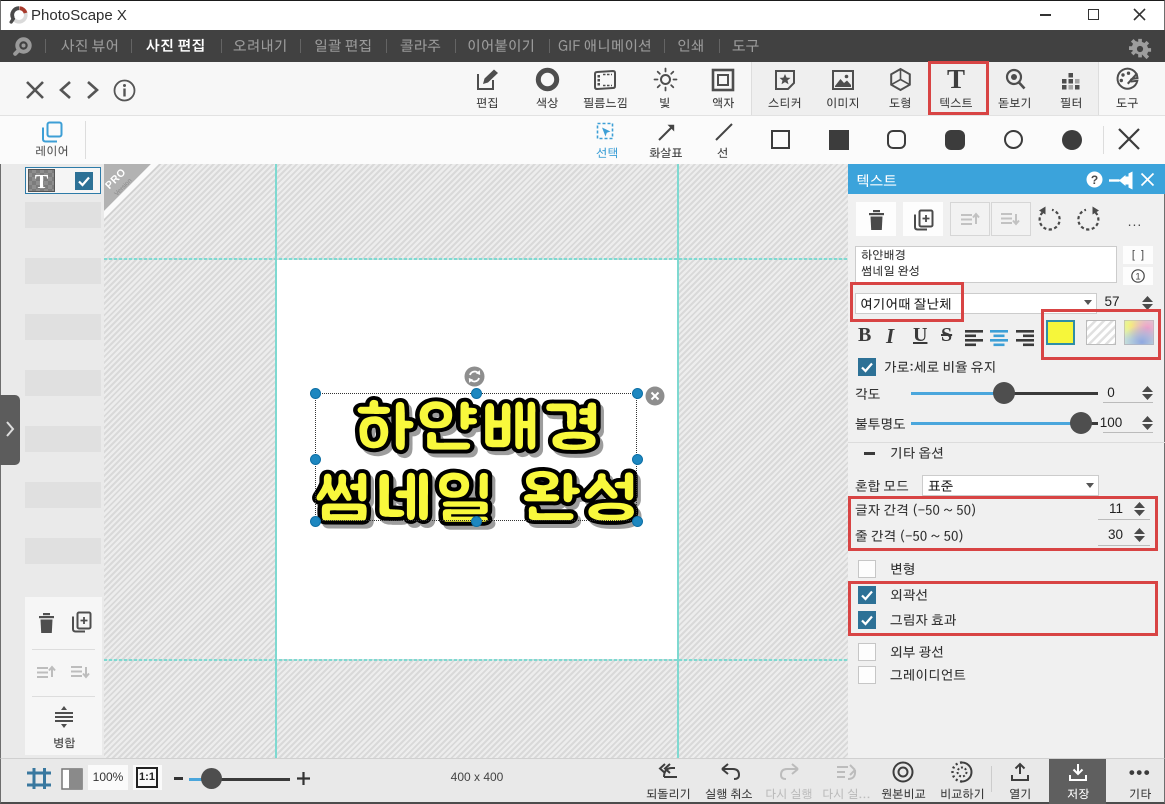 The image size is (1165, 804). Describe the element at coordinates (1137, 277) in the screenshot. I see `svg-text: 1` at that location.